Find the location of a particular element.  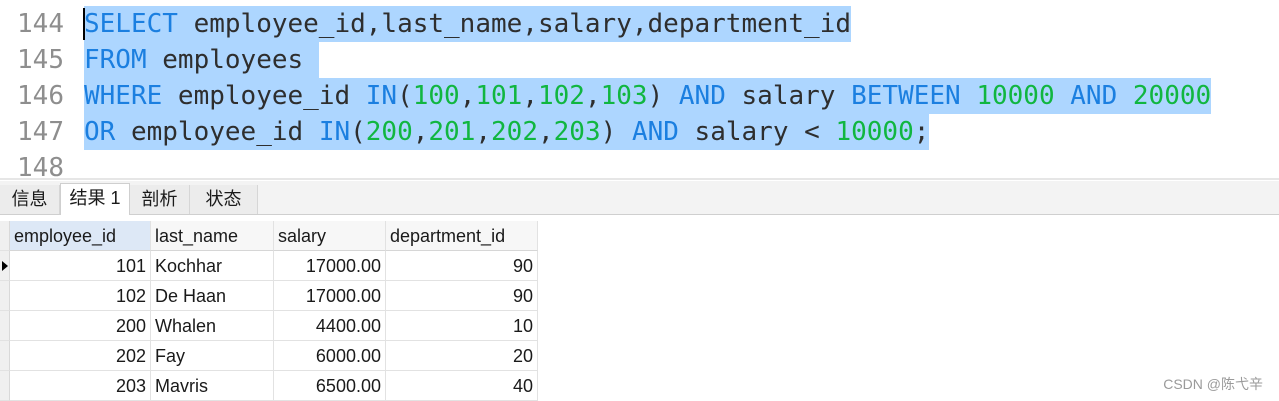

table-row: 200 Whalen 4400.00 10 is located at coordinates (269, 326).